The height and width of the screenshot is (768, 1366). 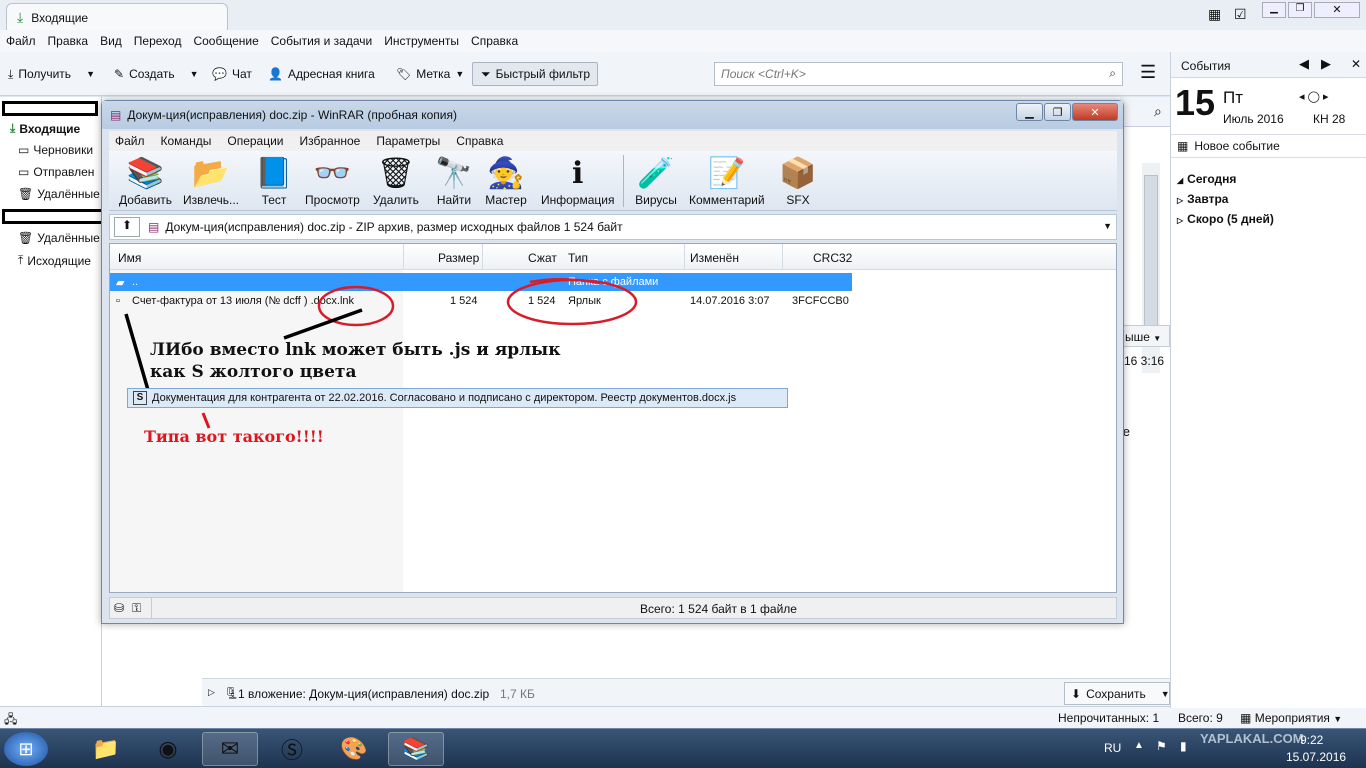 I want to click on winrar-taskbar-icon: 📚, so click(x=416, y=749).